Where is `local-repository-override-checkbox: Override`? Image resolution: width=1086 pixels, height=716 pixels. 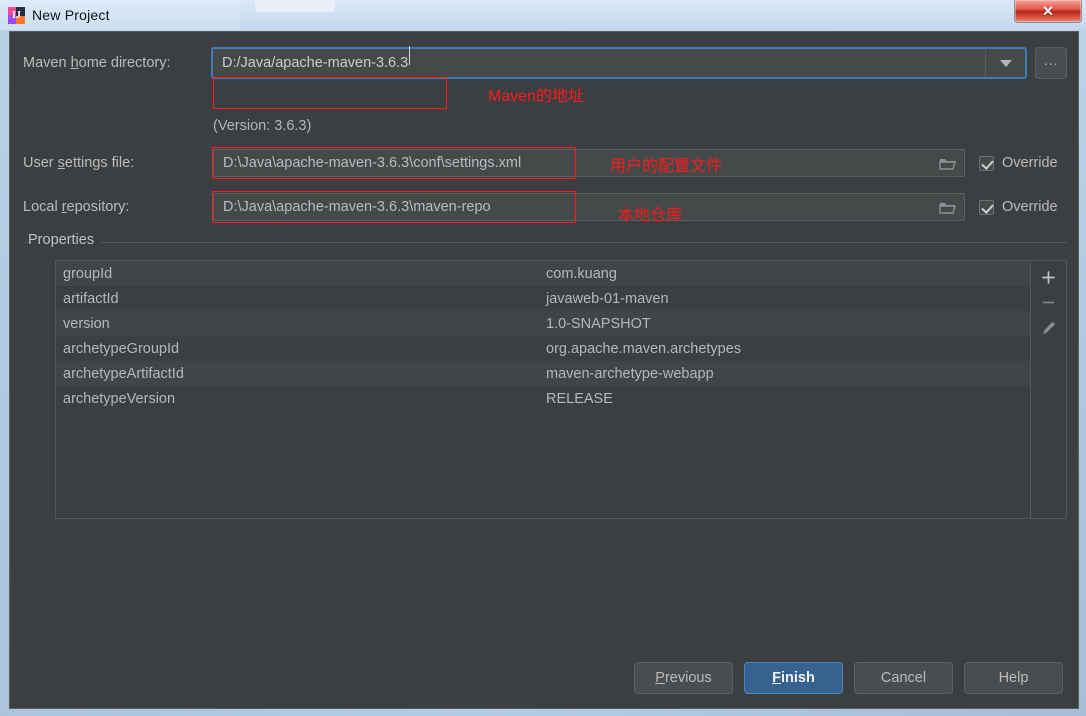 local-repository-override-checkbox: Override is located at coordinates (1018, 207).